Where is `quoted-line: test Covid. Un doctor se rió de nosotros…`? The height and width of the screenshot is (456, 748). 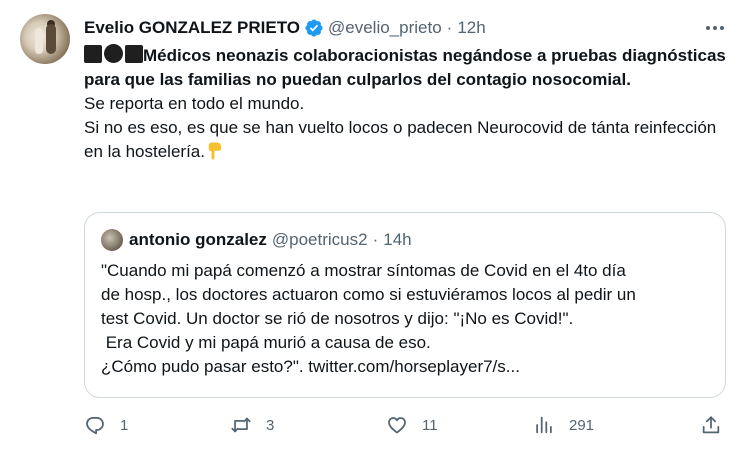
quoted-line: test Covid. Un doctor se rió de nosotros… is located at coordinates (337, 318).